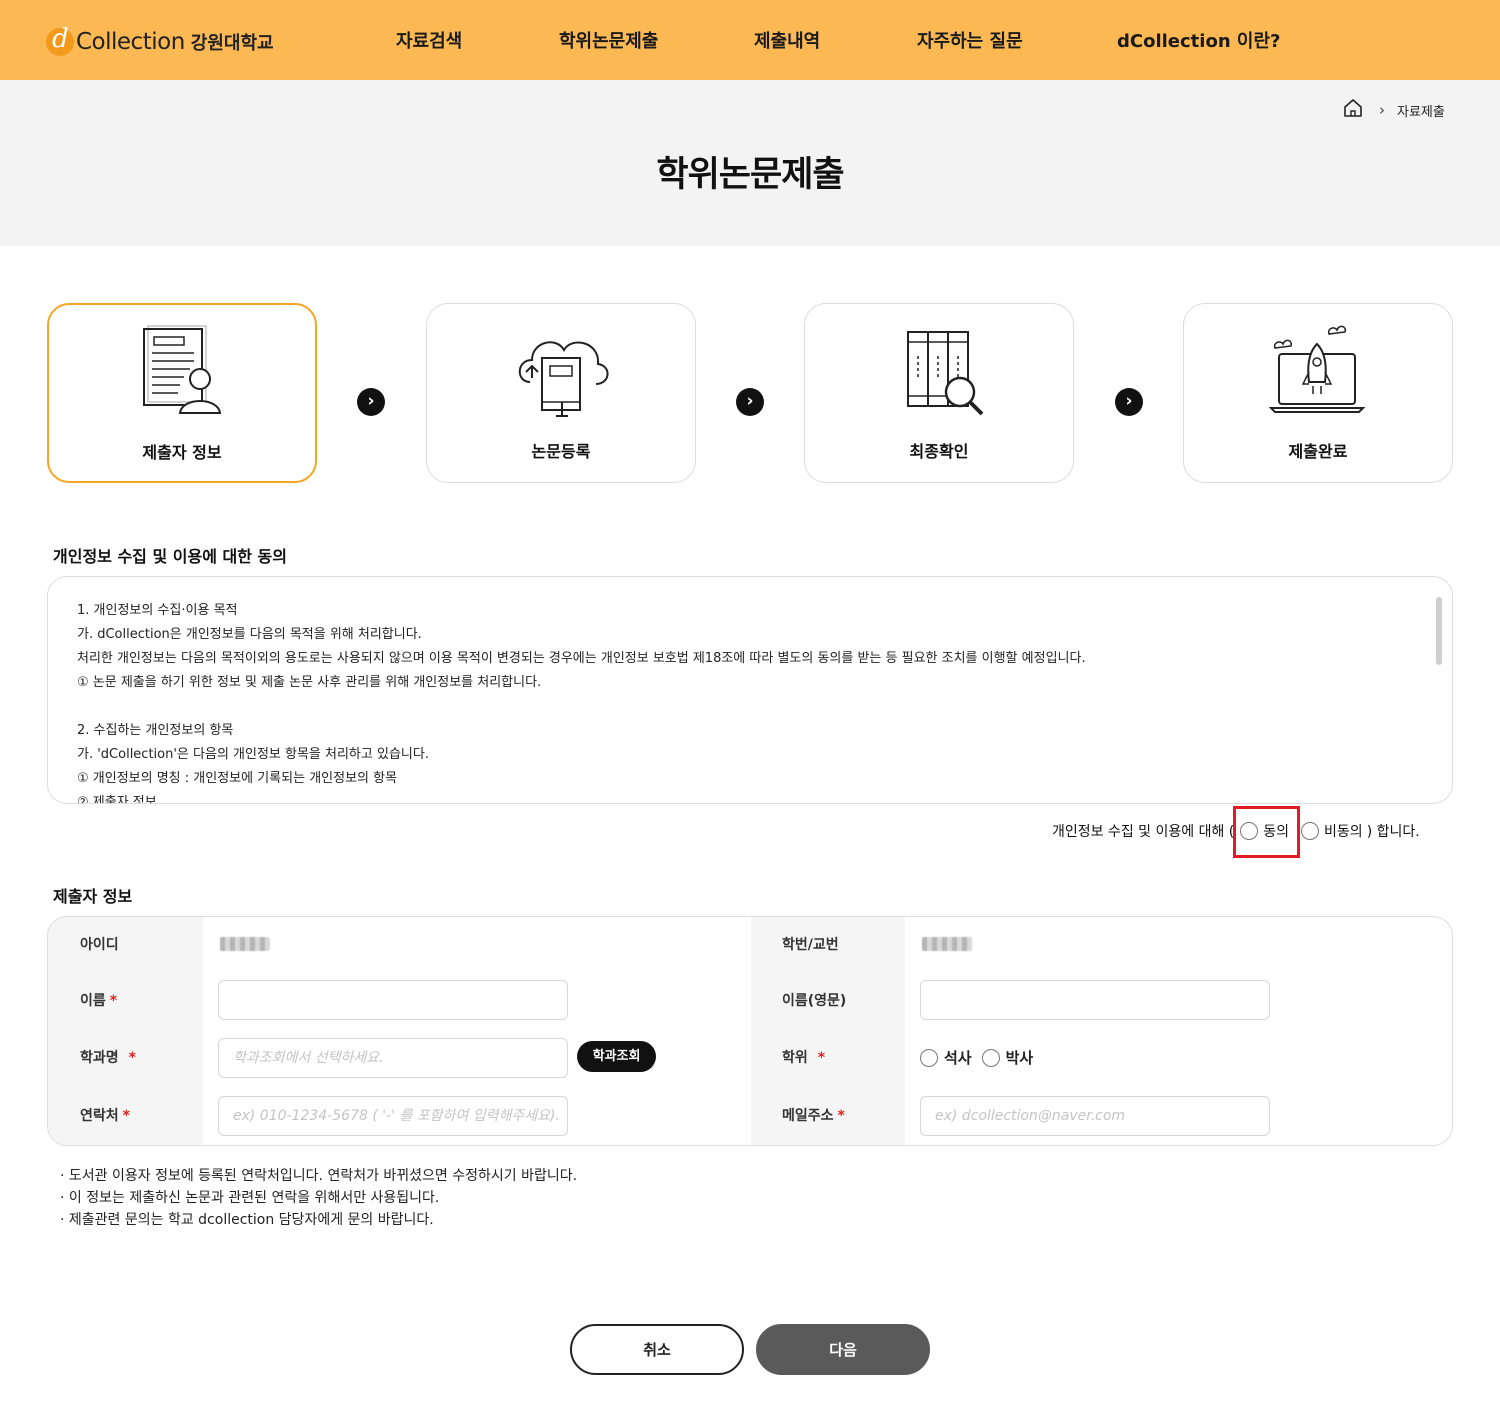 This screenshot has width=1500, height=1413. I want to click on laptop-rocket-icon, so click(1317, 369).